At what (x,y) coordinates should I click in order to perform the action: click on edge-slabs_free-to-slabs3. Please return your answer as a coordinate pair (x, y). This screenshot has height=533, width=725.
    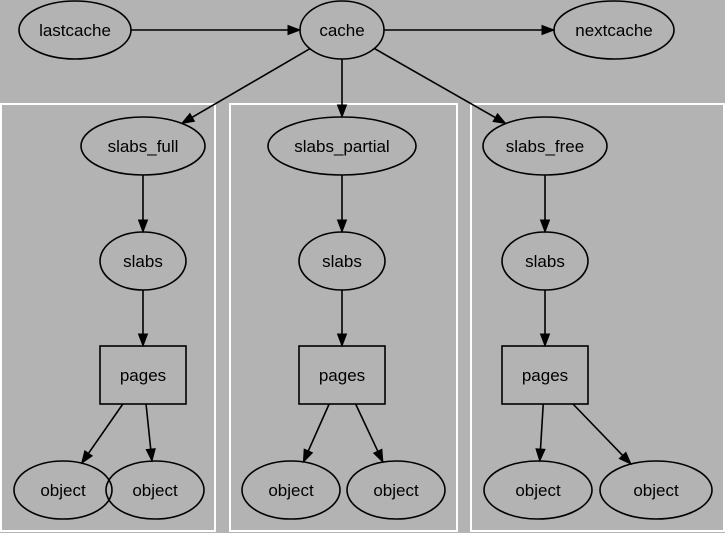
    Looking at the image, I should click on (545, 204).